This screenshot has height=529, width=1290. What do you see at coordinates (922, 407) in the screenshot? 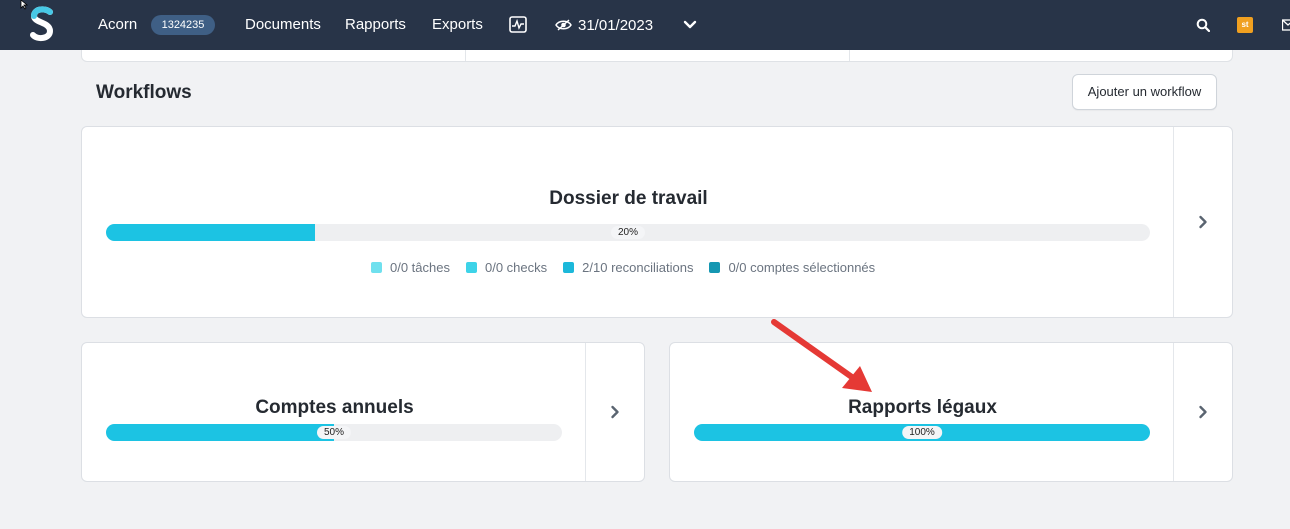
I see `workflow-title: Rapports légaux` at bounding box center [922, 407].